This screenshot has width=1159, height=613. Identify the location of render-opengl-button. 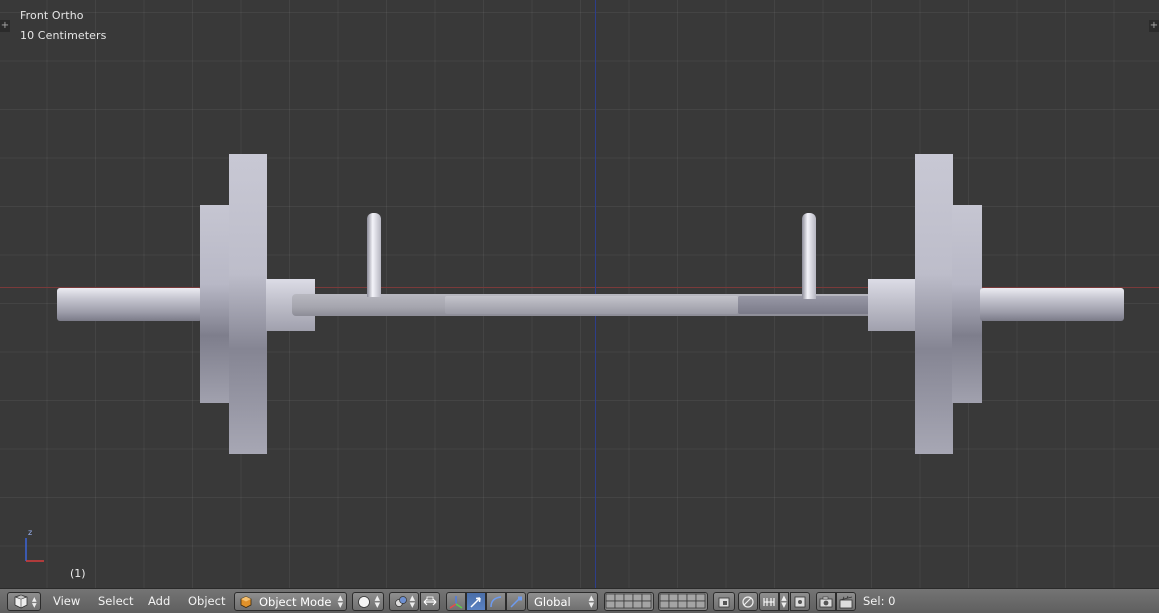
(826, 601).